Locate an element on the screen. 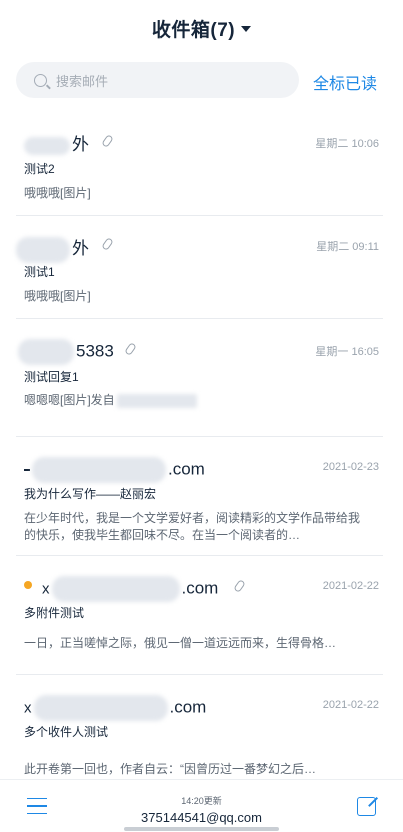  list-item: 外 星期二 09:11 测试1 哦哦哦[图片] is located at coordinates (201, 267).